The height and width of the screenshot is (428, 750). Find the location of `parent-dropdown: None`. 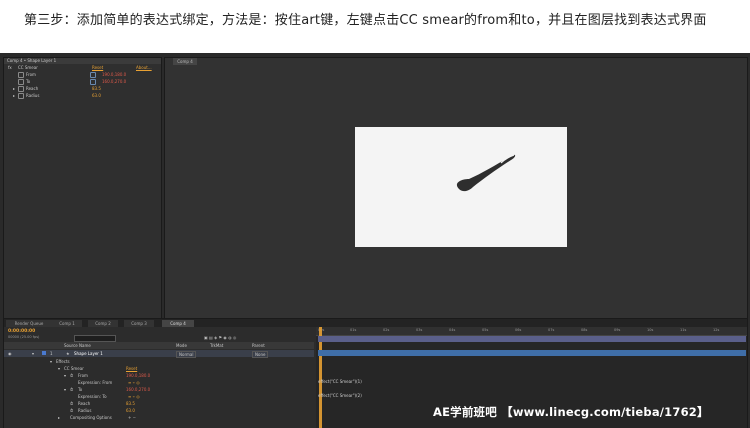

parent-dropdown: None is located at coordinates (260, 354).